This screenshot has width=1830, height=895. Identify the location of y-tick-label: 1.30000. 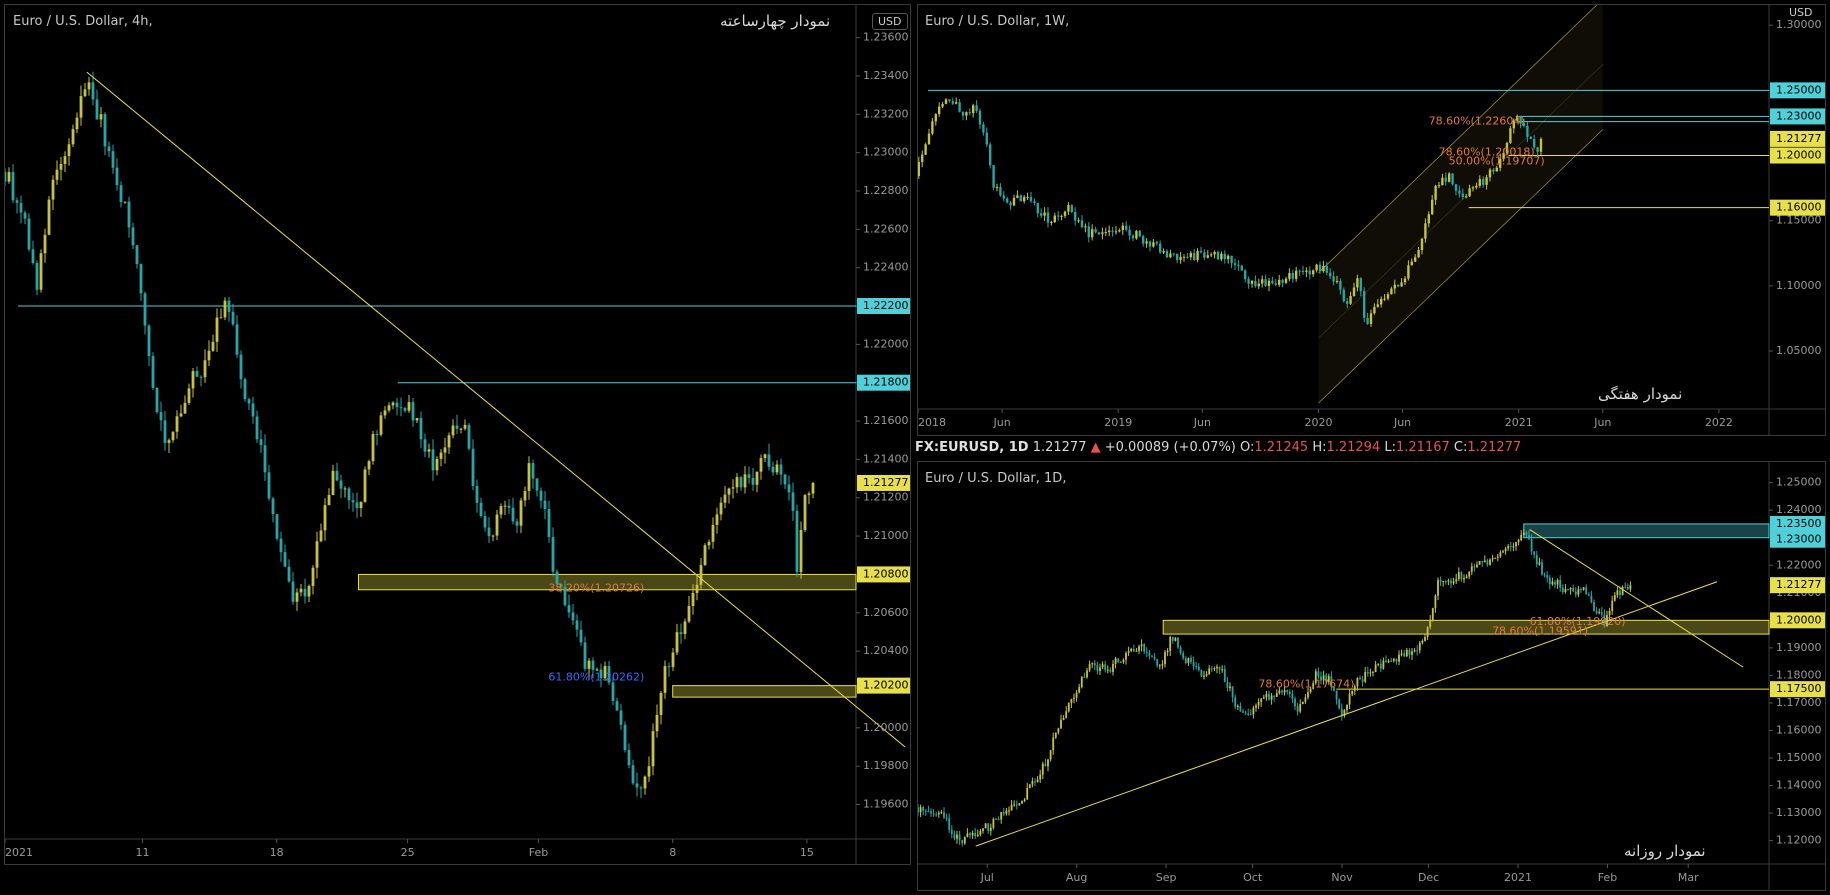
(1799, 24).